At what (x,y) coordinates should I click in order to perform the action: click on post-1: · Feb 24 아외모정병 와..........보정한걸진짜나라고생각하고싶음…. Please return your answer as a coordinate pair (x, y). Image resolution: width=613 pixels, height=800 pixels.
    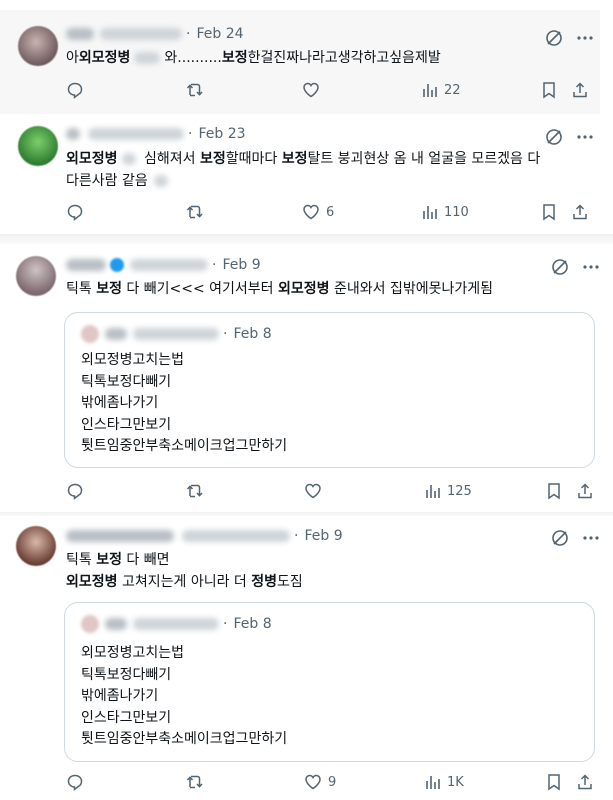
    Looking at the image, I should click on (300, 62).